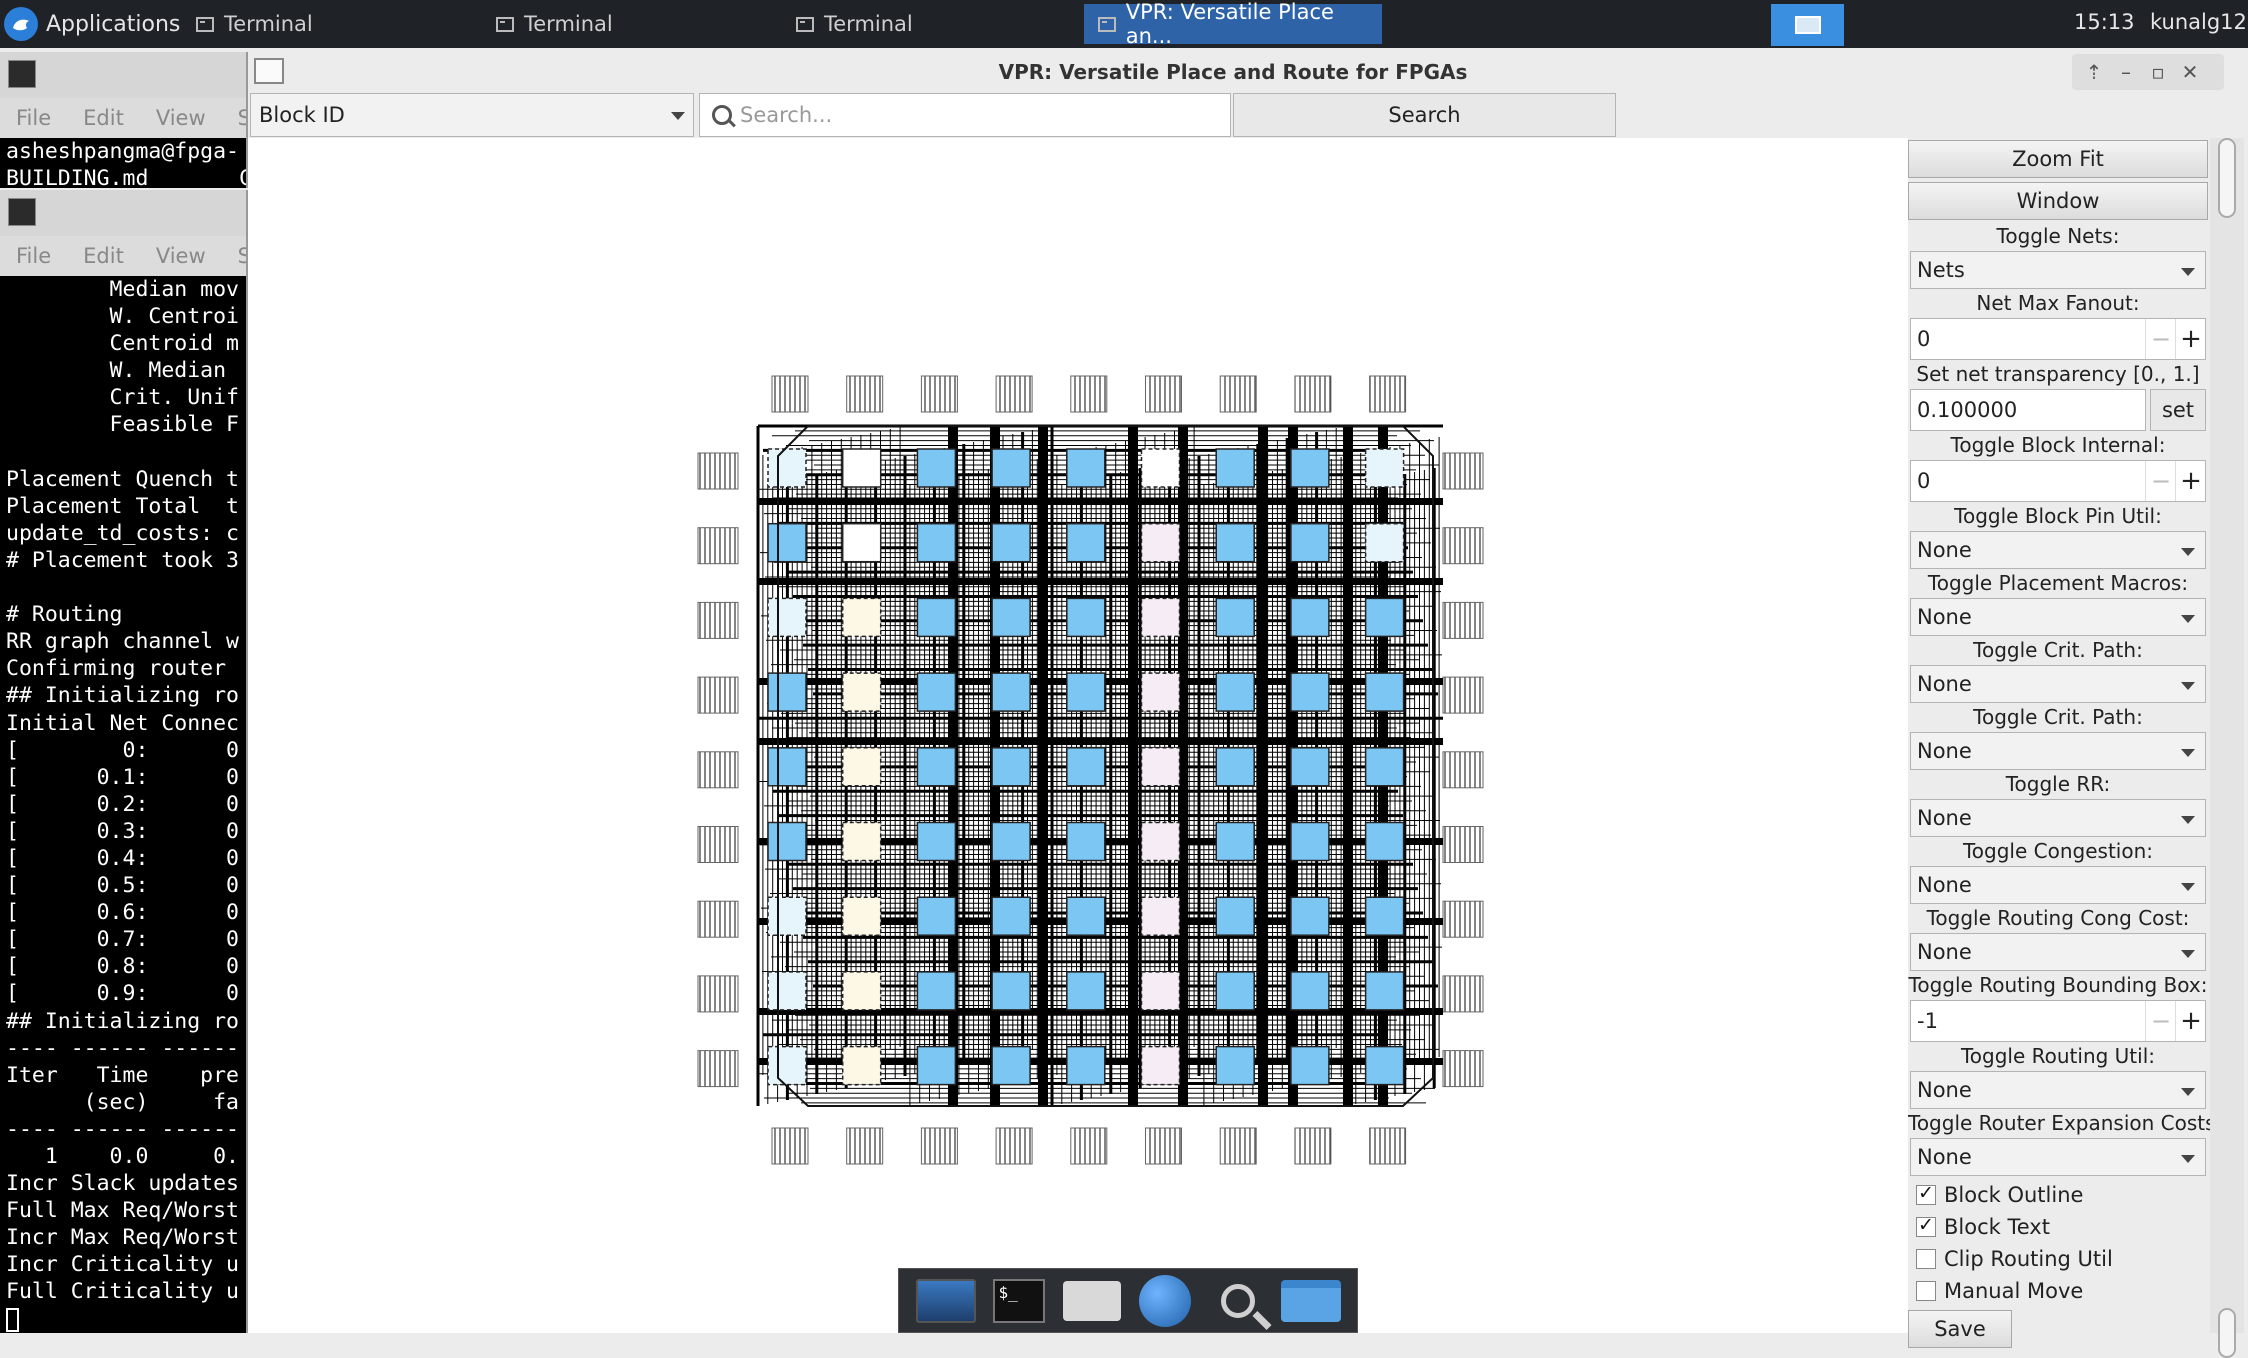 This screenshot has height=1358, width=2248. Describe the element at coordinates (2227, 1333) in the screenshot. I see `scrollbar-thumb-bottom` at that location.